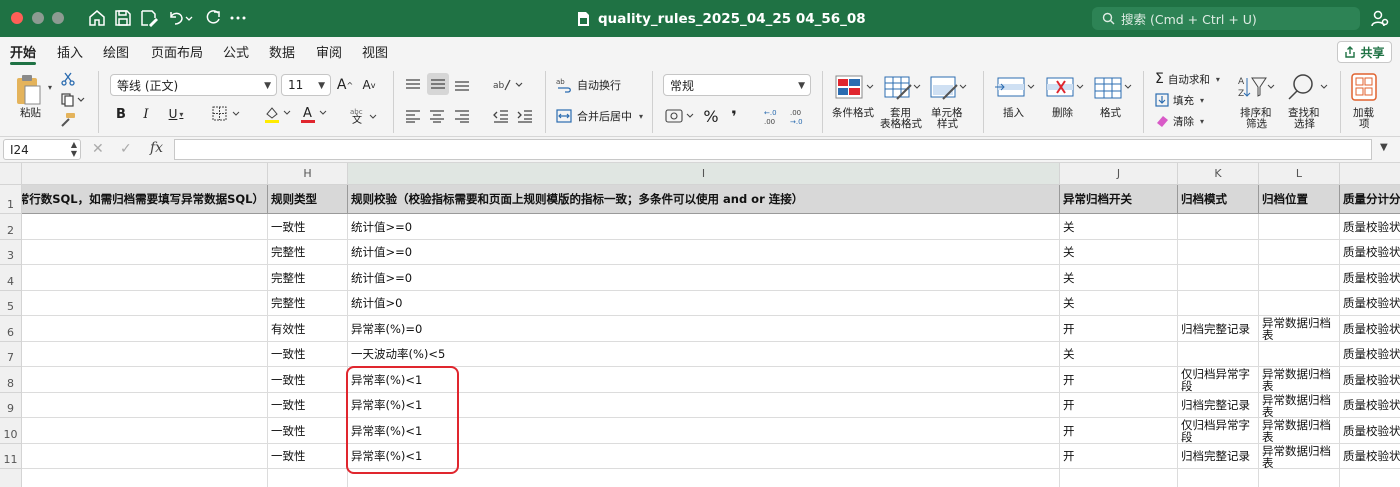  Describe the element at coordinates (177, 51) in the screenshot. I see `tab-page-layout: 页面布局` at that location.